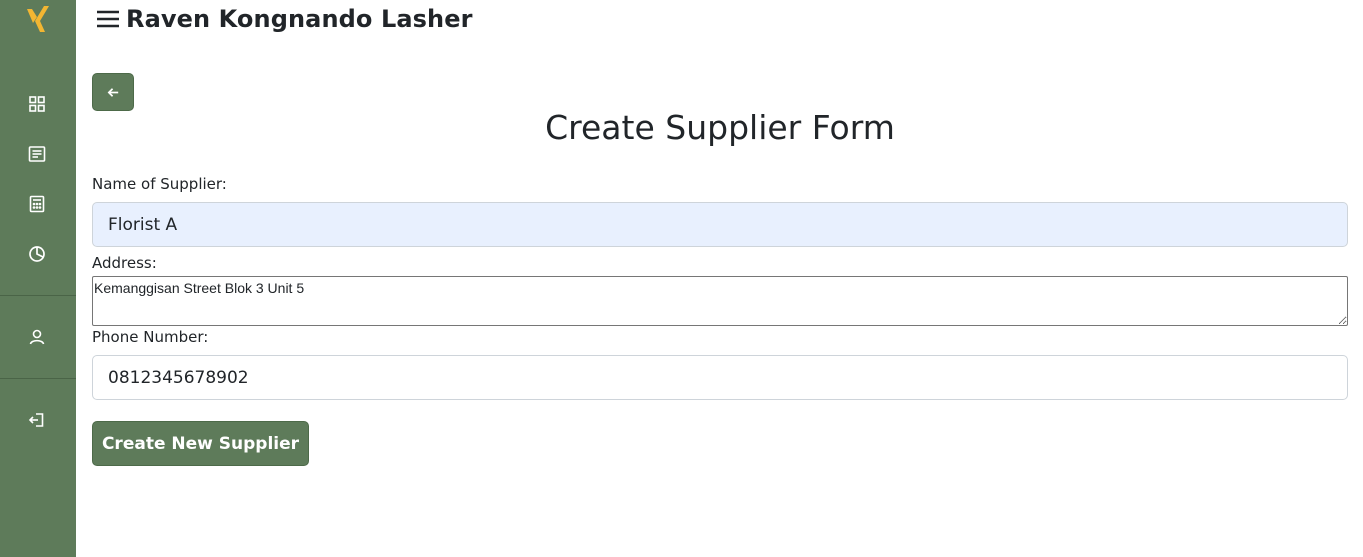 The width and height of the screenshot is (1363, 557). Describe the element at coordinates (720, 301) in the screenshot. I see `address-textarea: Kemanggisan Street Blok 3 Unit 5` at that location.